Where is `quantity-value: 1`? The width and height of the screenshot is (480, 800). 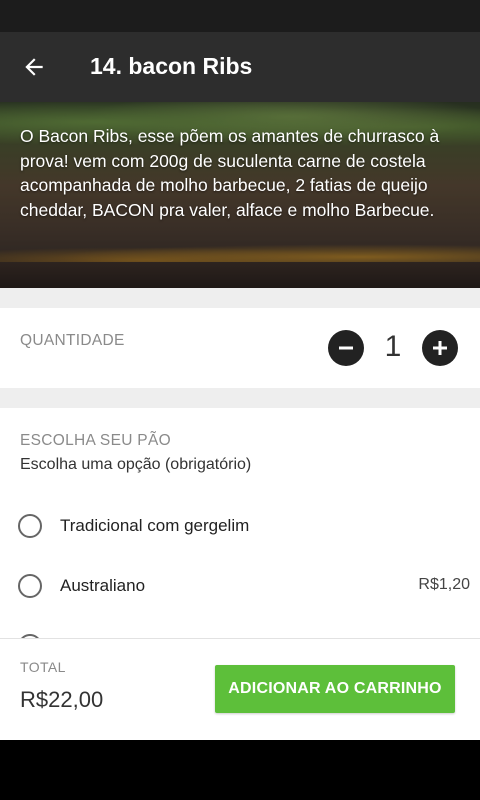 quantity-value: 1 is located at coordinates (393, 346).